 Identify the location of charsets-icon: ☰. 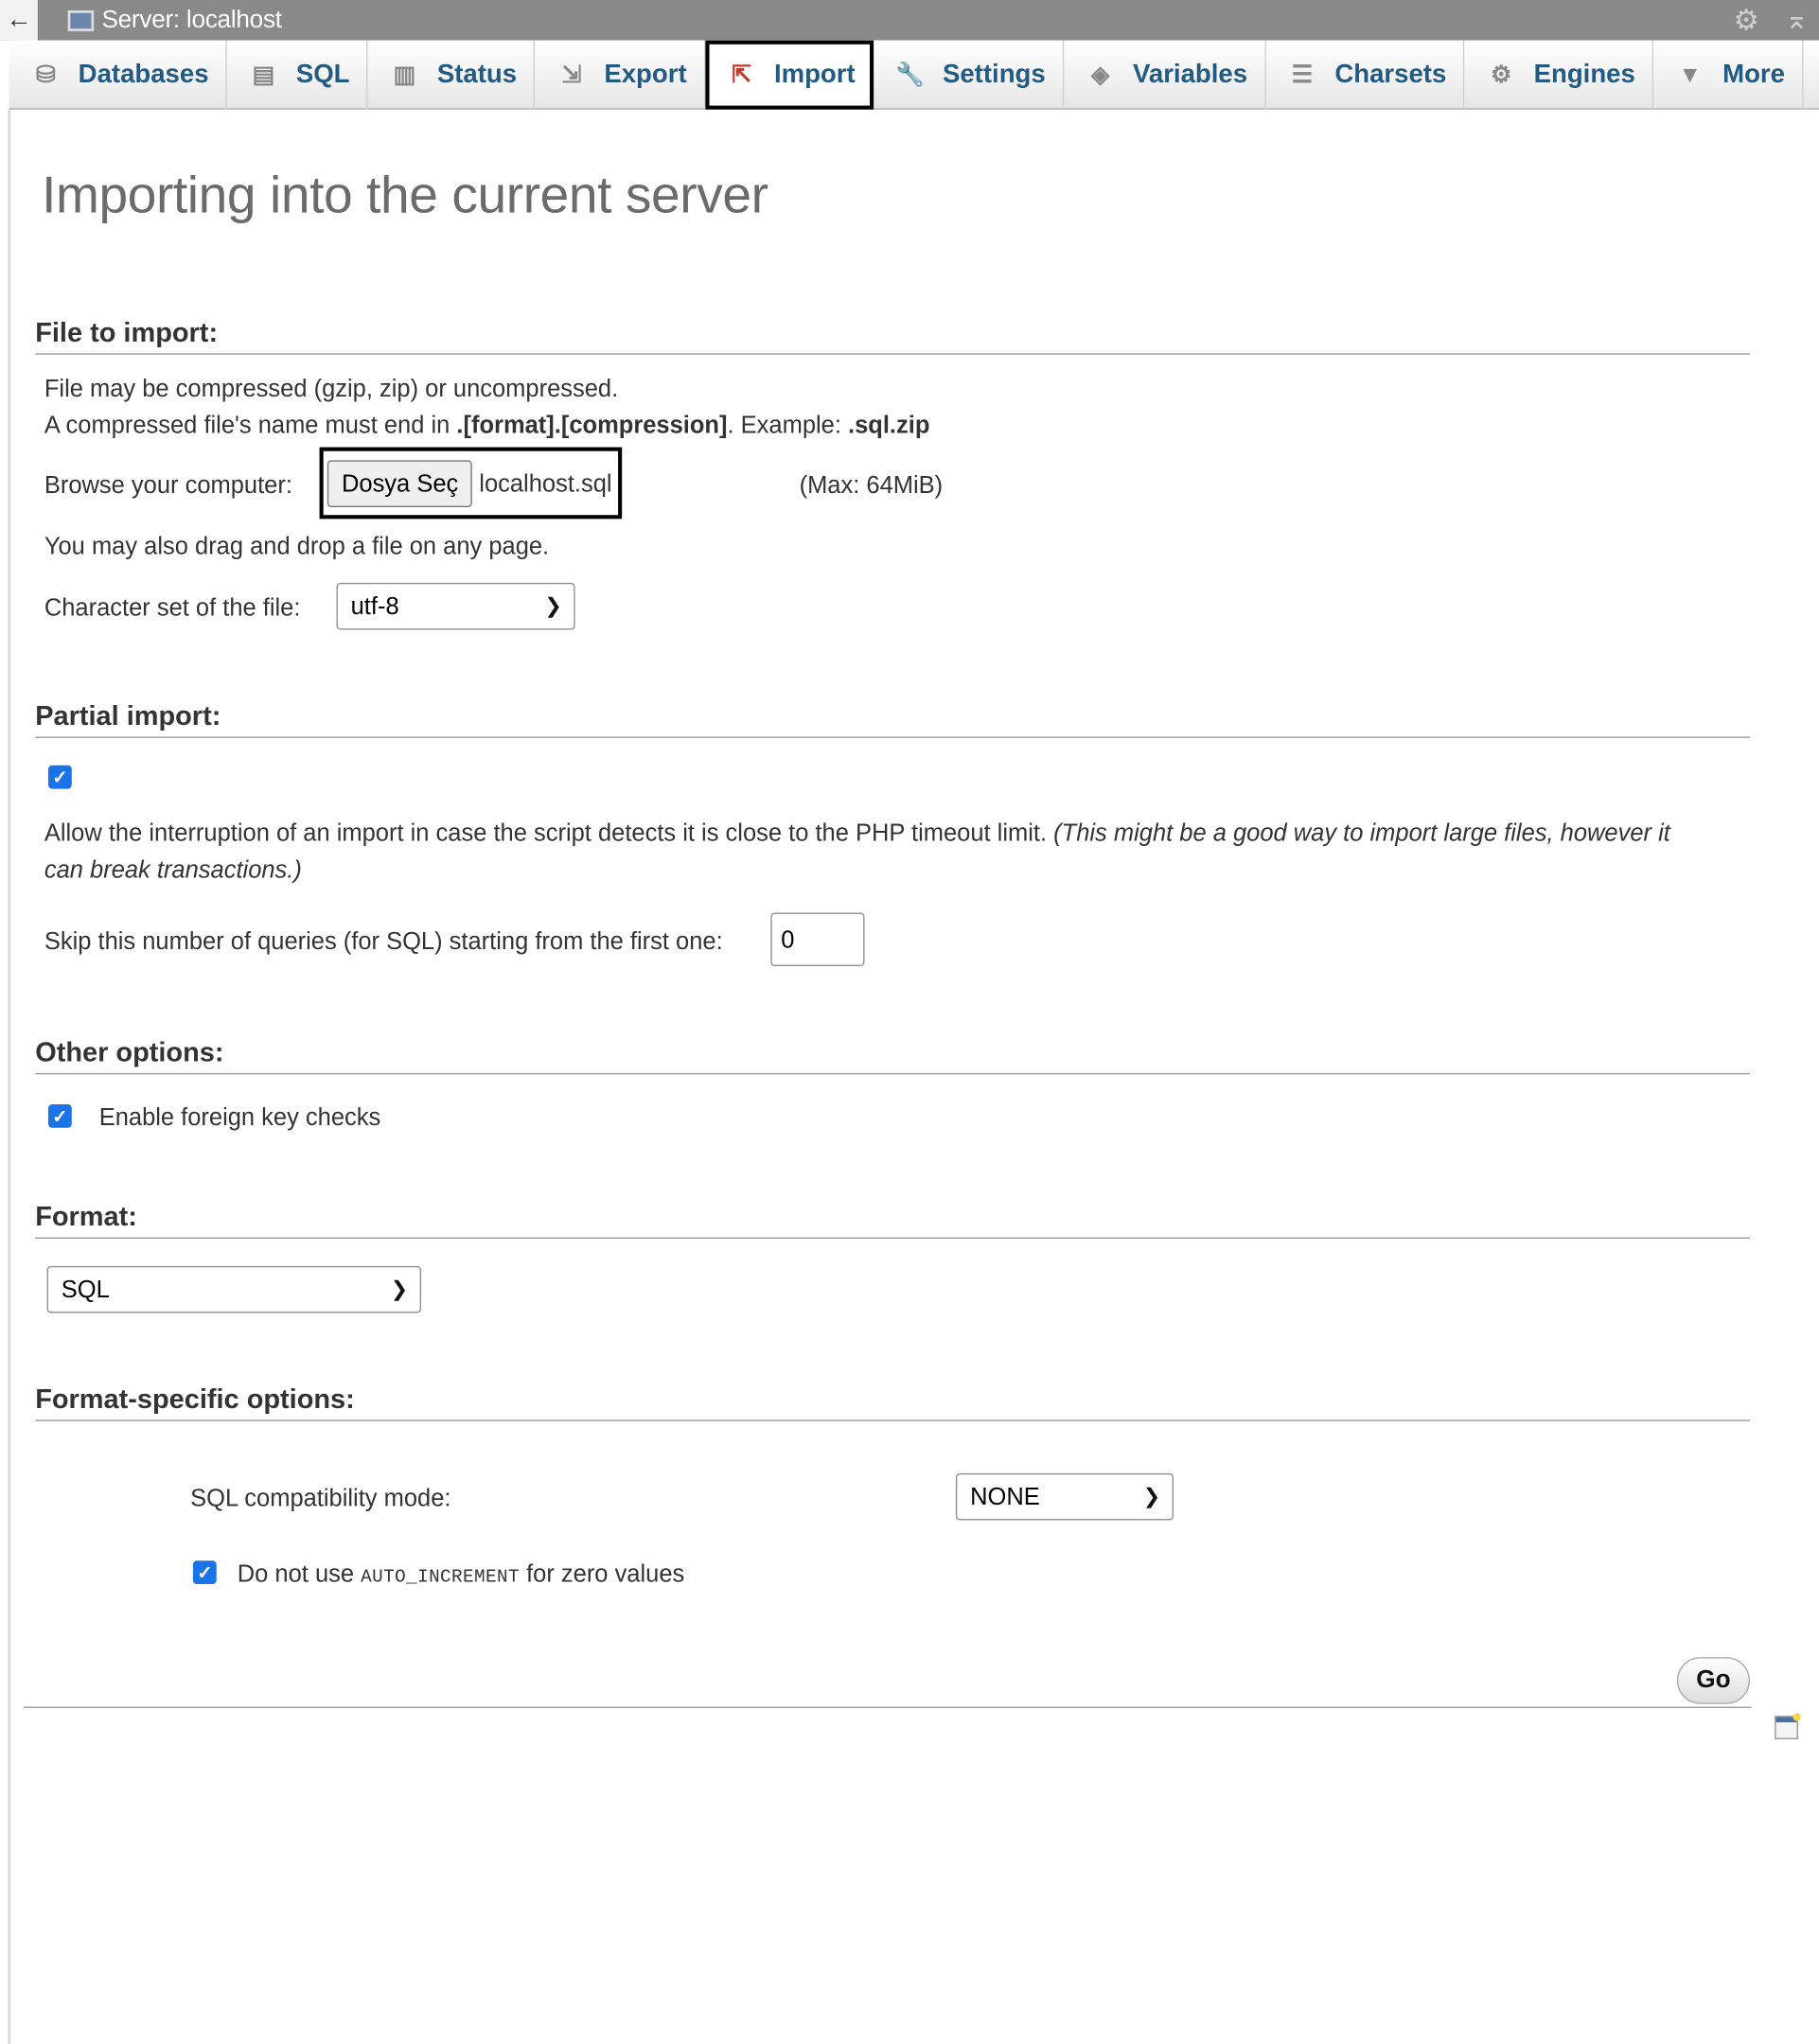
(1302, 74).